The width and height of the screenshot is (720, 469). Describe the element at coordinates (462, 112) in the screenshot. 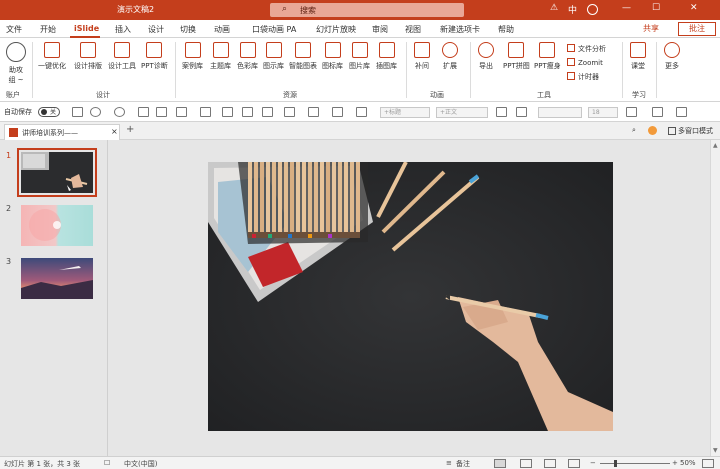

I see `font-name-east-dropdown: +正文` at that location.